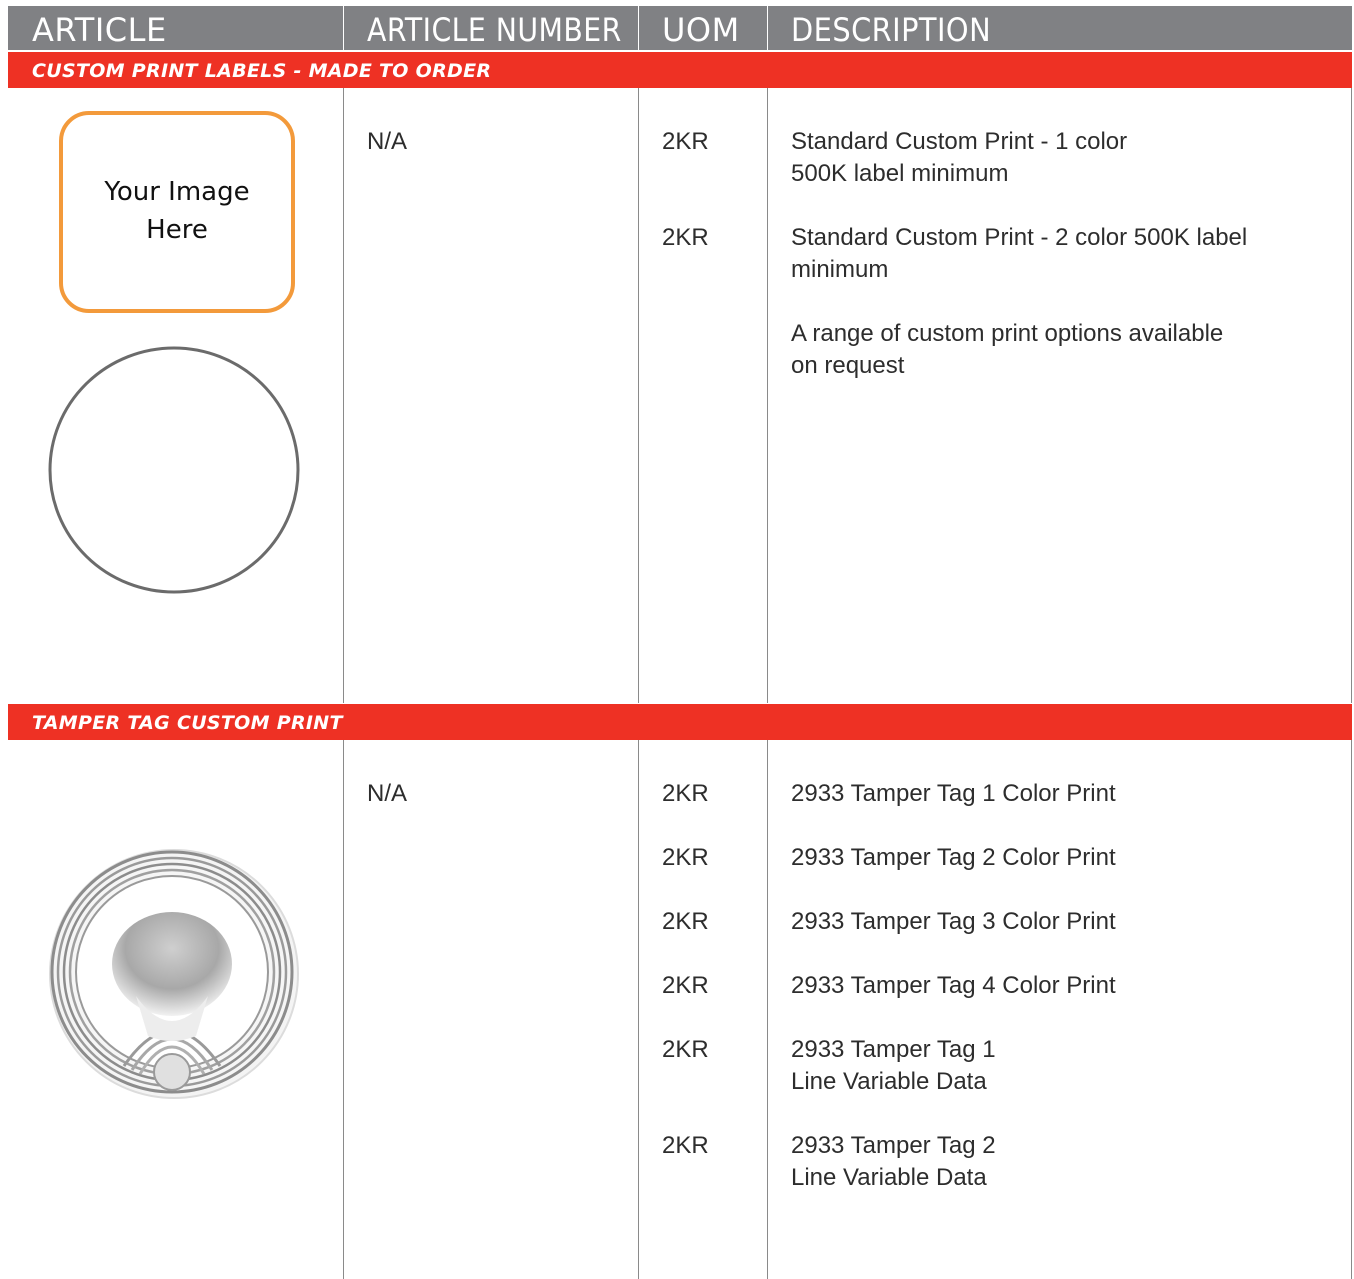 The height and width of the screenshot is (1279, 1354). Describe the element at coordinates (187, 723) in the screenshot. I see `section-title: TAMPER TAG CUSTOM PRINT` at that location.